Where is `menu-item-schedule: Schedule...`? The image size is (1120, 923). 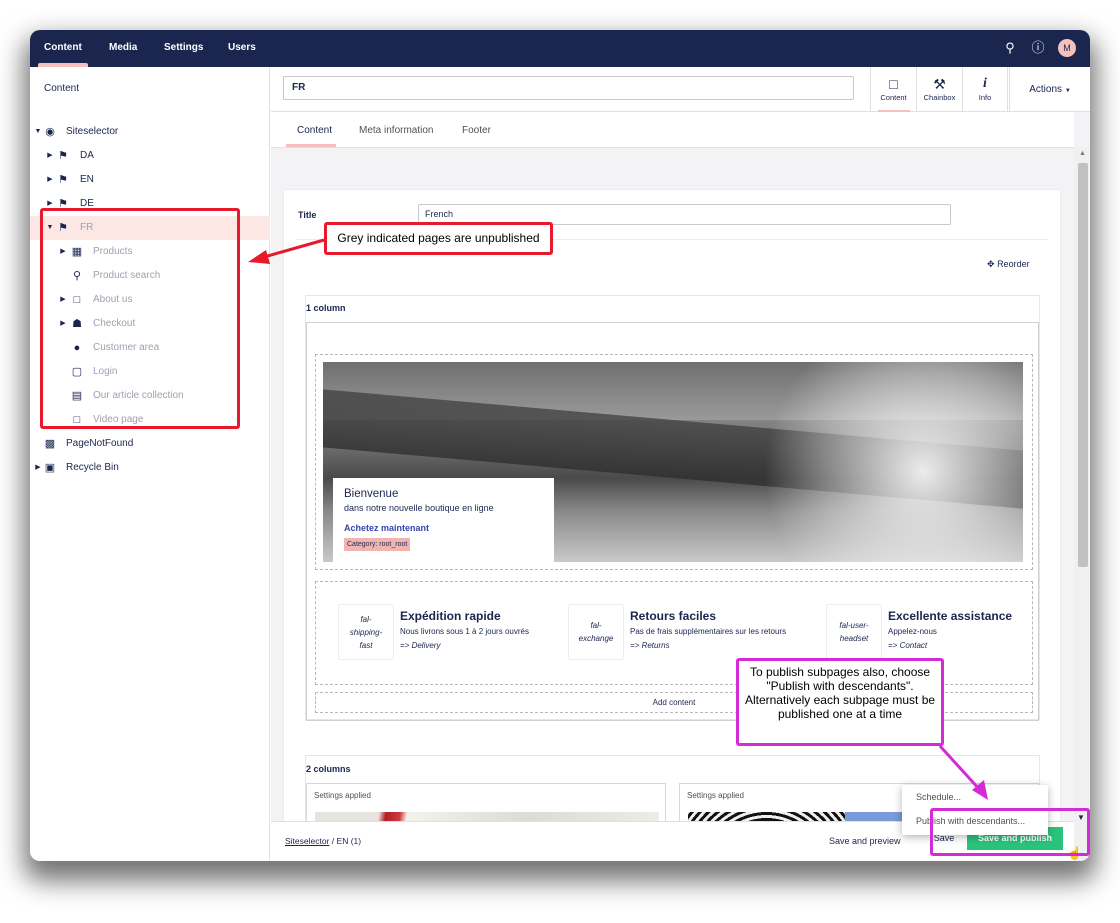 menu-item-schedule: Schedule... is located at coordinates (938, 797).